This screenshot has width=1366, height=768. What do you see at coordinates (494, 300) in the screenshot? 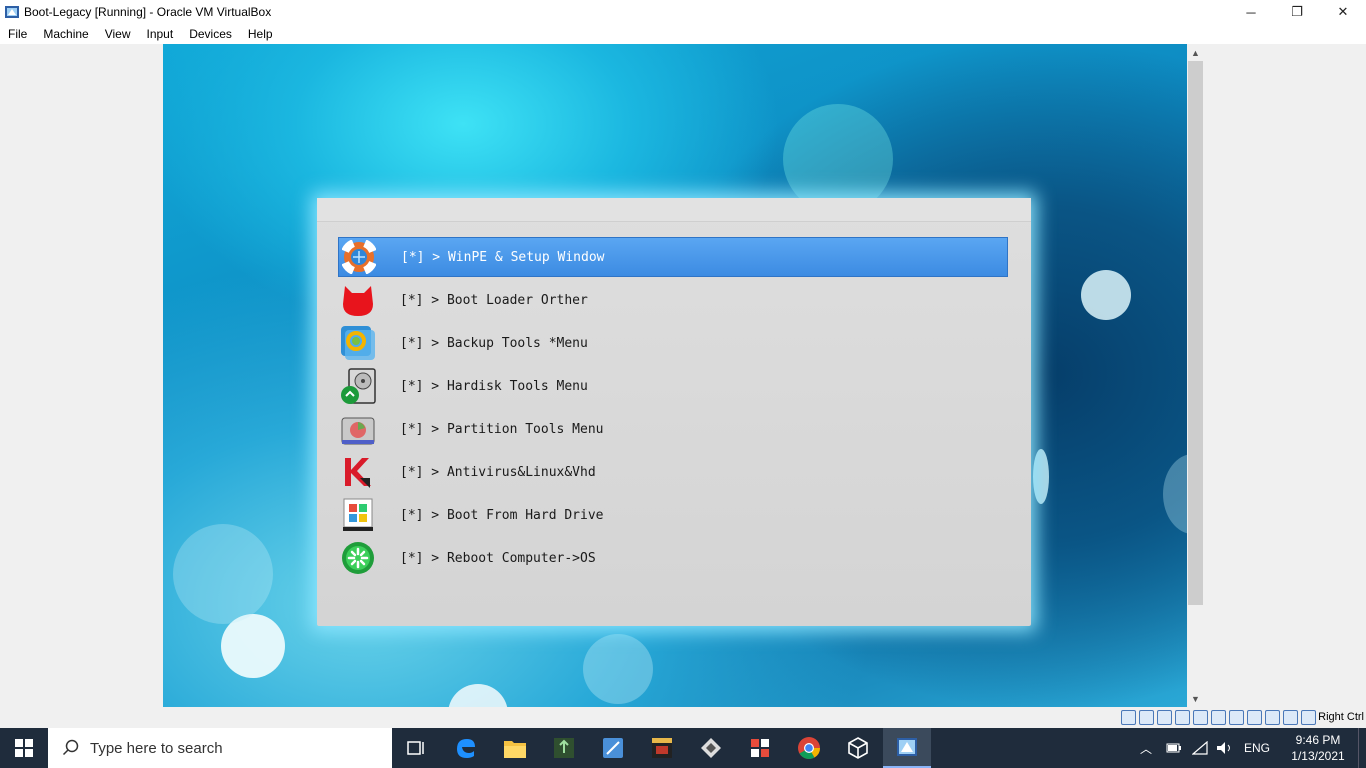
I see `boot-menu-label: [*] > Boot Loader Orther` at bounding box center [494, 300].